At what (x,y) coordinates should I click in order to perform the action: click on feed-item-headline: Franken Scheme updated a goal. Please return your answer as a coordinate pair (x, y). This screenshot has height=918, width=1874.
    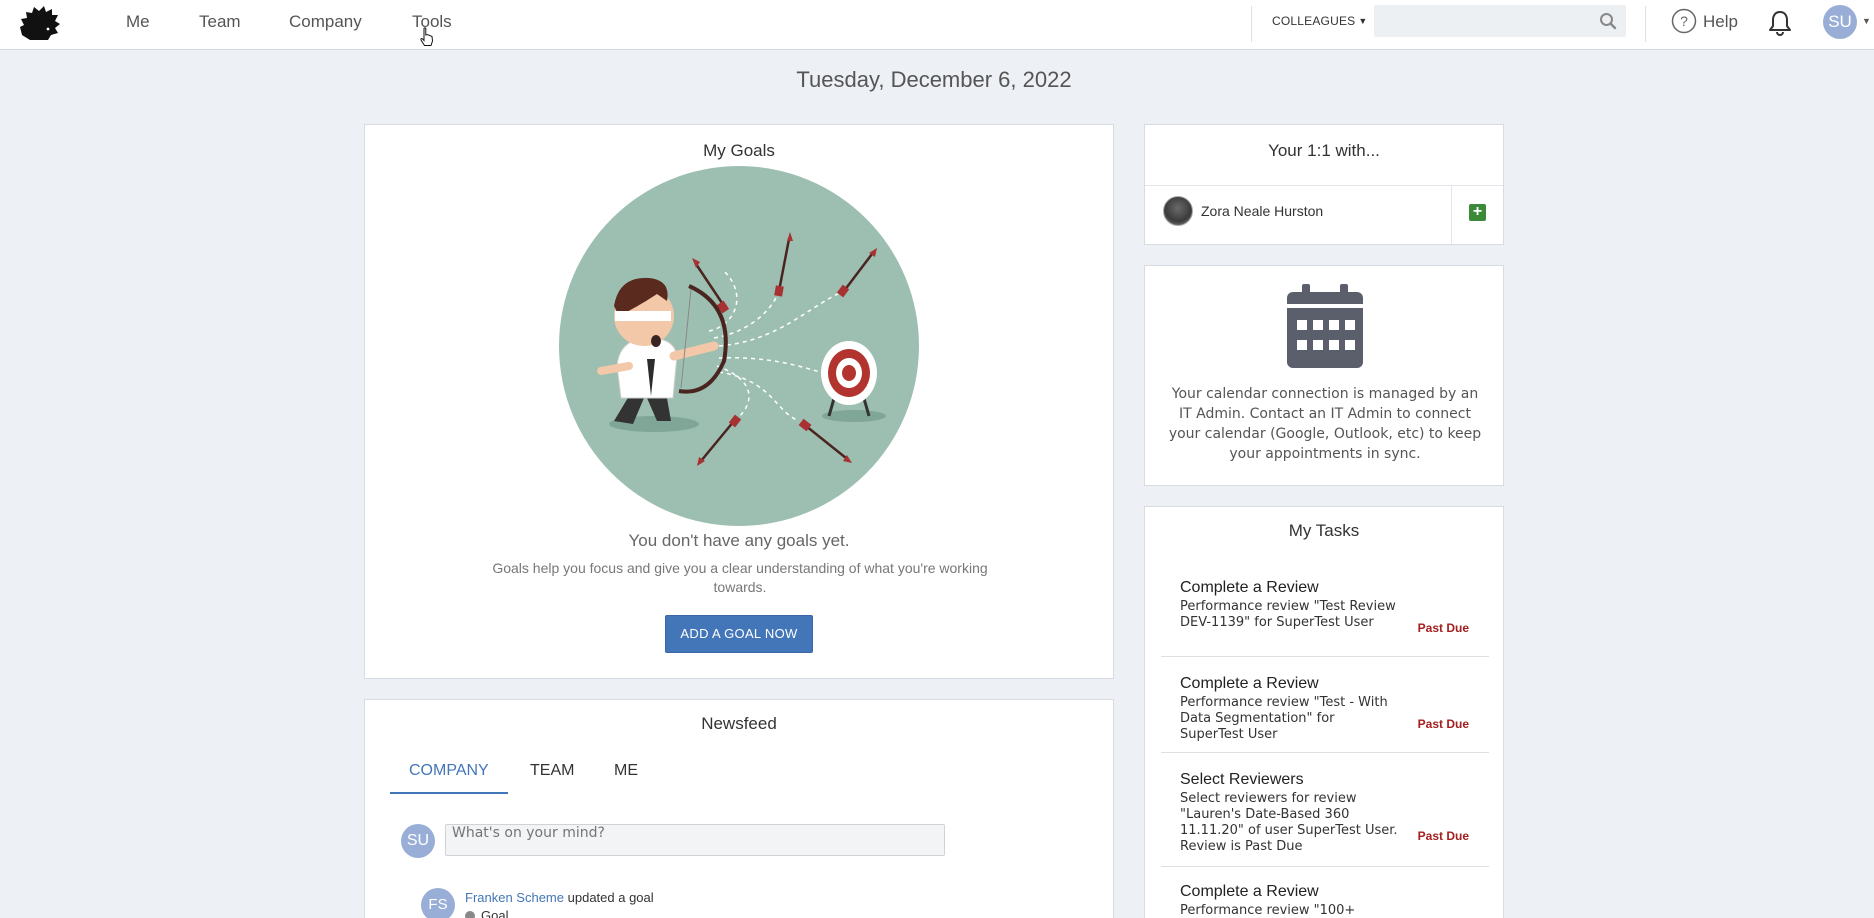
    Looking at the image, I should click on (559, 897).